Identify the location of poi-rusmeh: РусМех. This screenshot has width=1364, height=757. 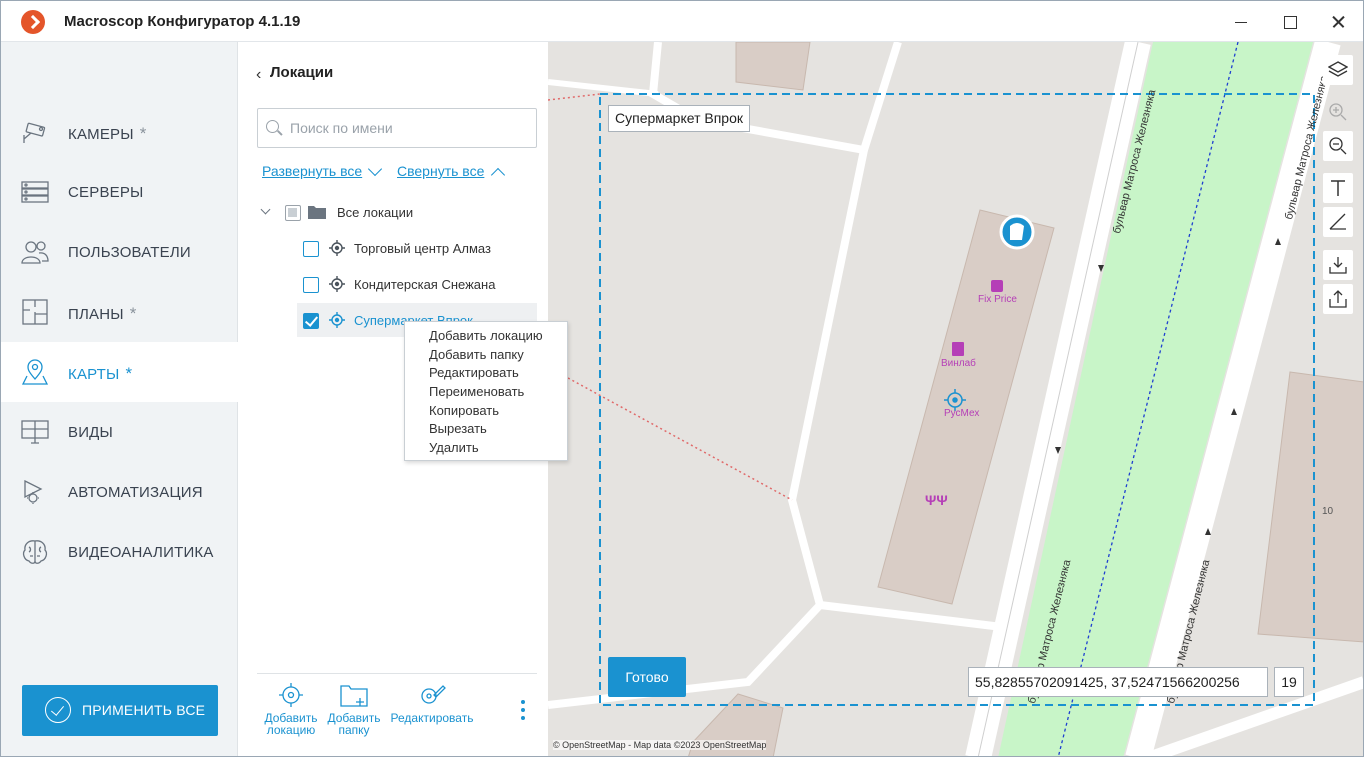
(961, 413).